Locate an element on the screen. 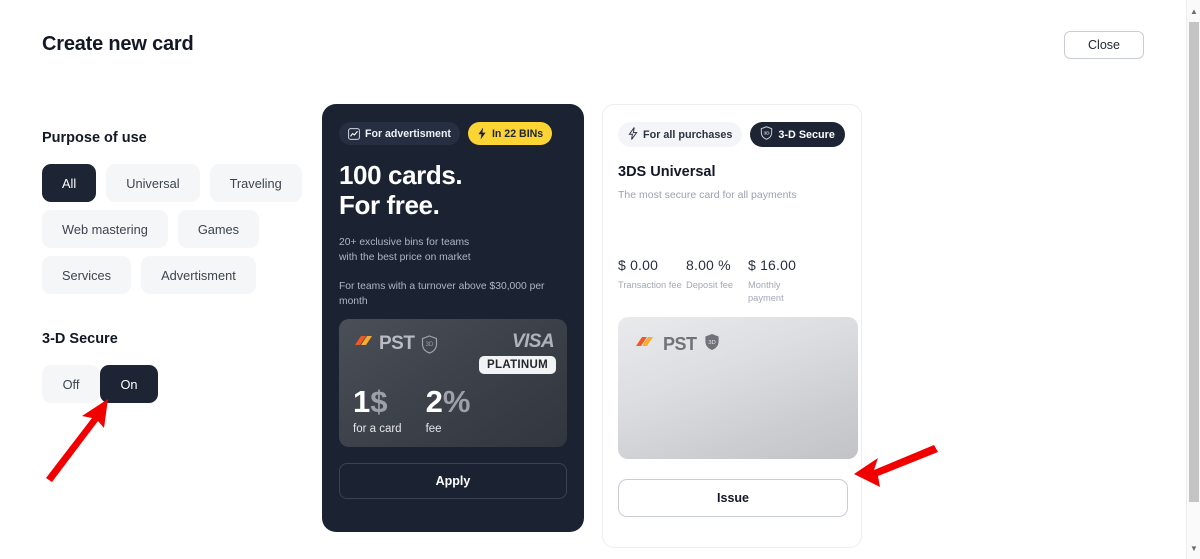  price-fee-unit: % is located at coordinates (456, 401).